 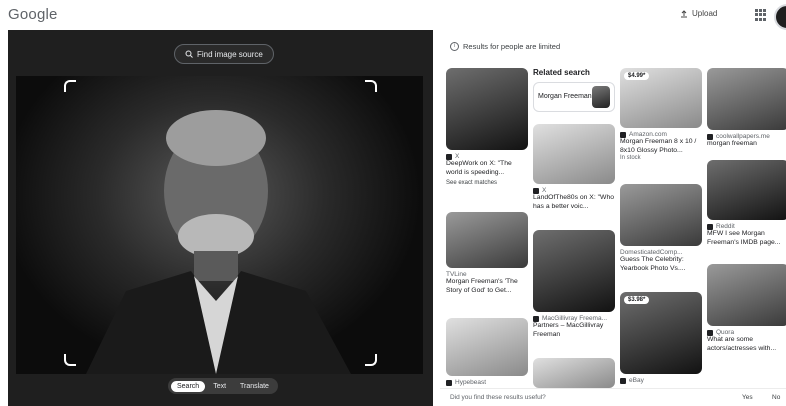 I want to click on mode-translate: Translate, so click(x=254, y=386).